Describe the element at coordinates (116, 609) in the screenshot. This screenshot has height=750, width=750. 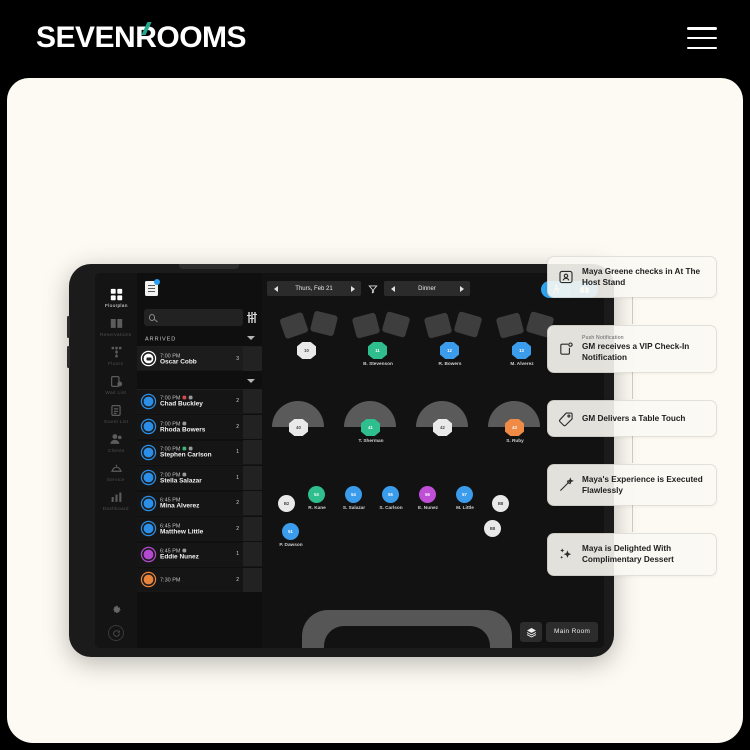
I see `gear-icon` at that location.